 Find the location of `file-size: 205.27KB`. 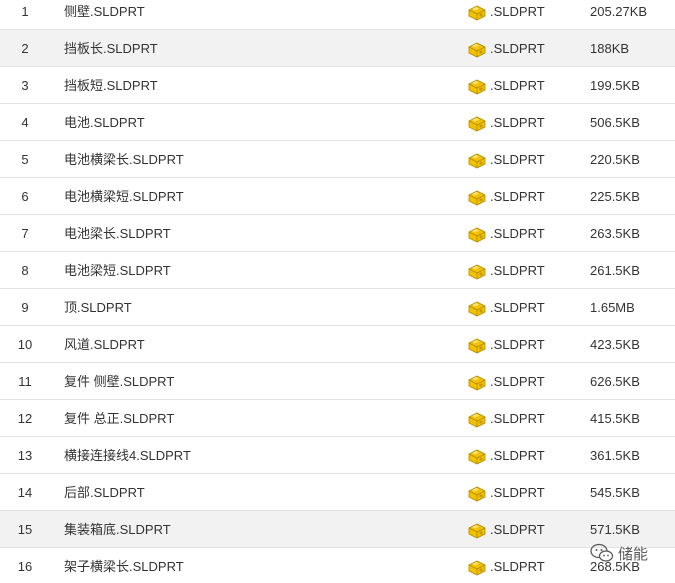

file-size: 205.27KB is located at coordinates (619, 11).